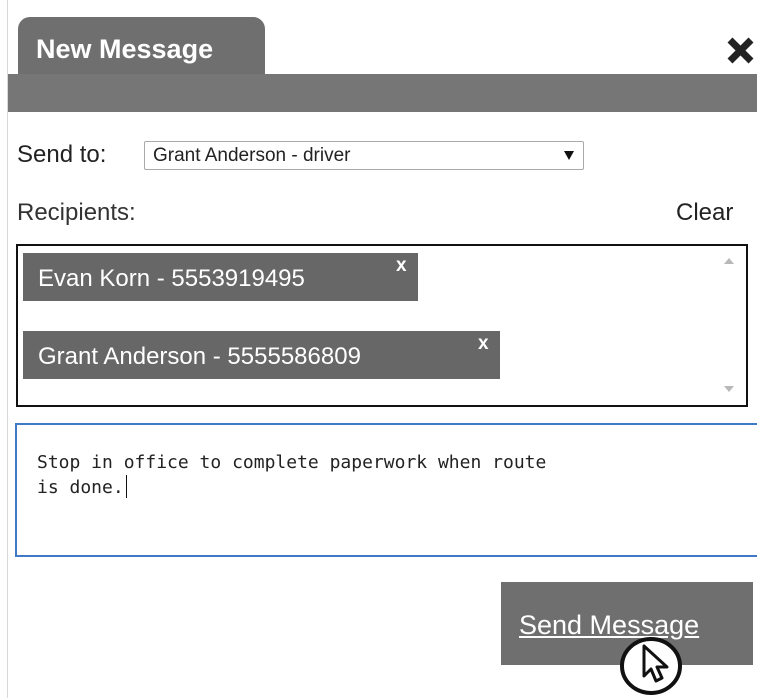  Describe the element at coordinates (252, 155) in the screenshot. I see `send-to-selected-value: Grant Anderson - driver` at that location.